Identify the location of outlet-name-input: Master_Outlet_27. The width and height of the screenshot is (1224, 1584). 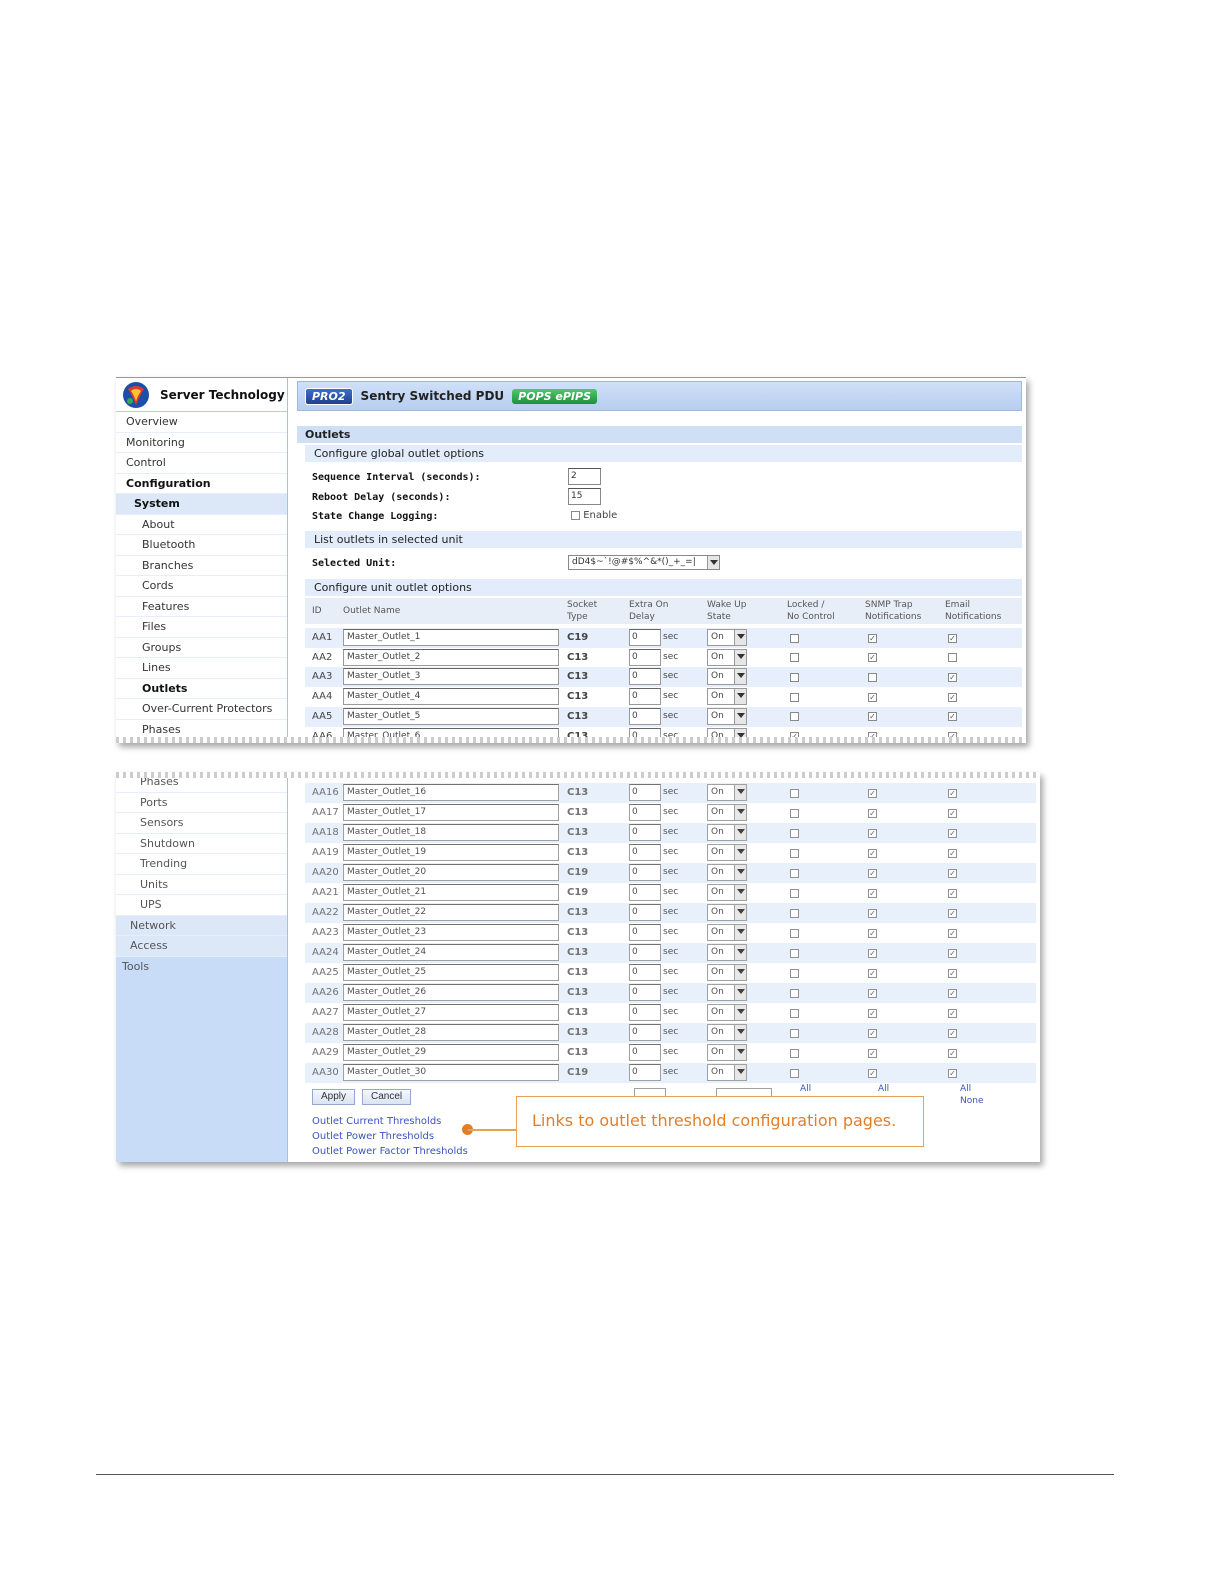
(451, 1012).